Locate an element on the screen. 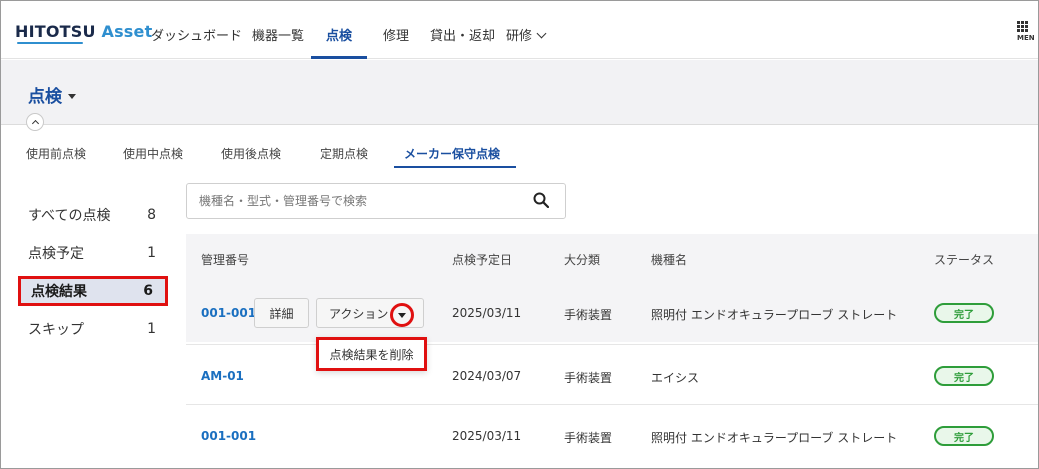 The width and height of the screenshot is (1039, 469). column-header-date: 点検予定日 is located at coordinates (482, 259).